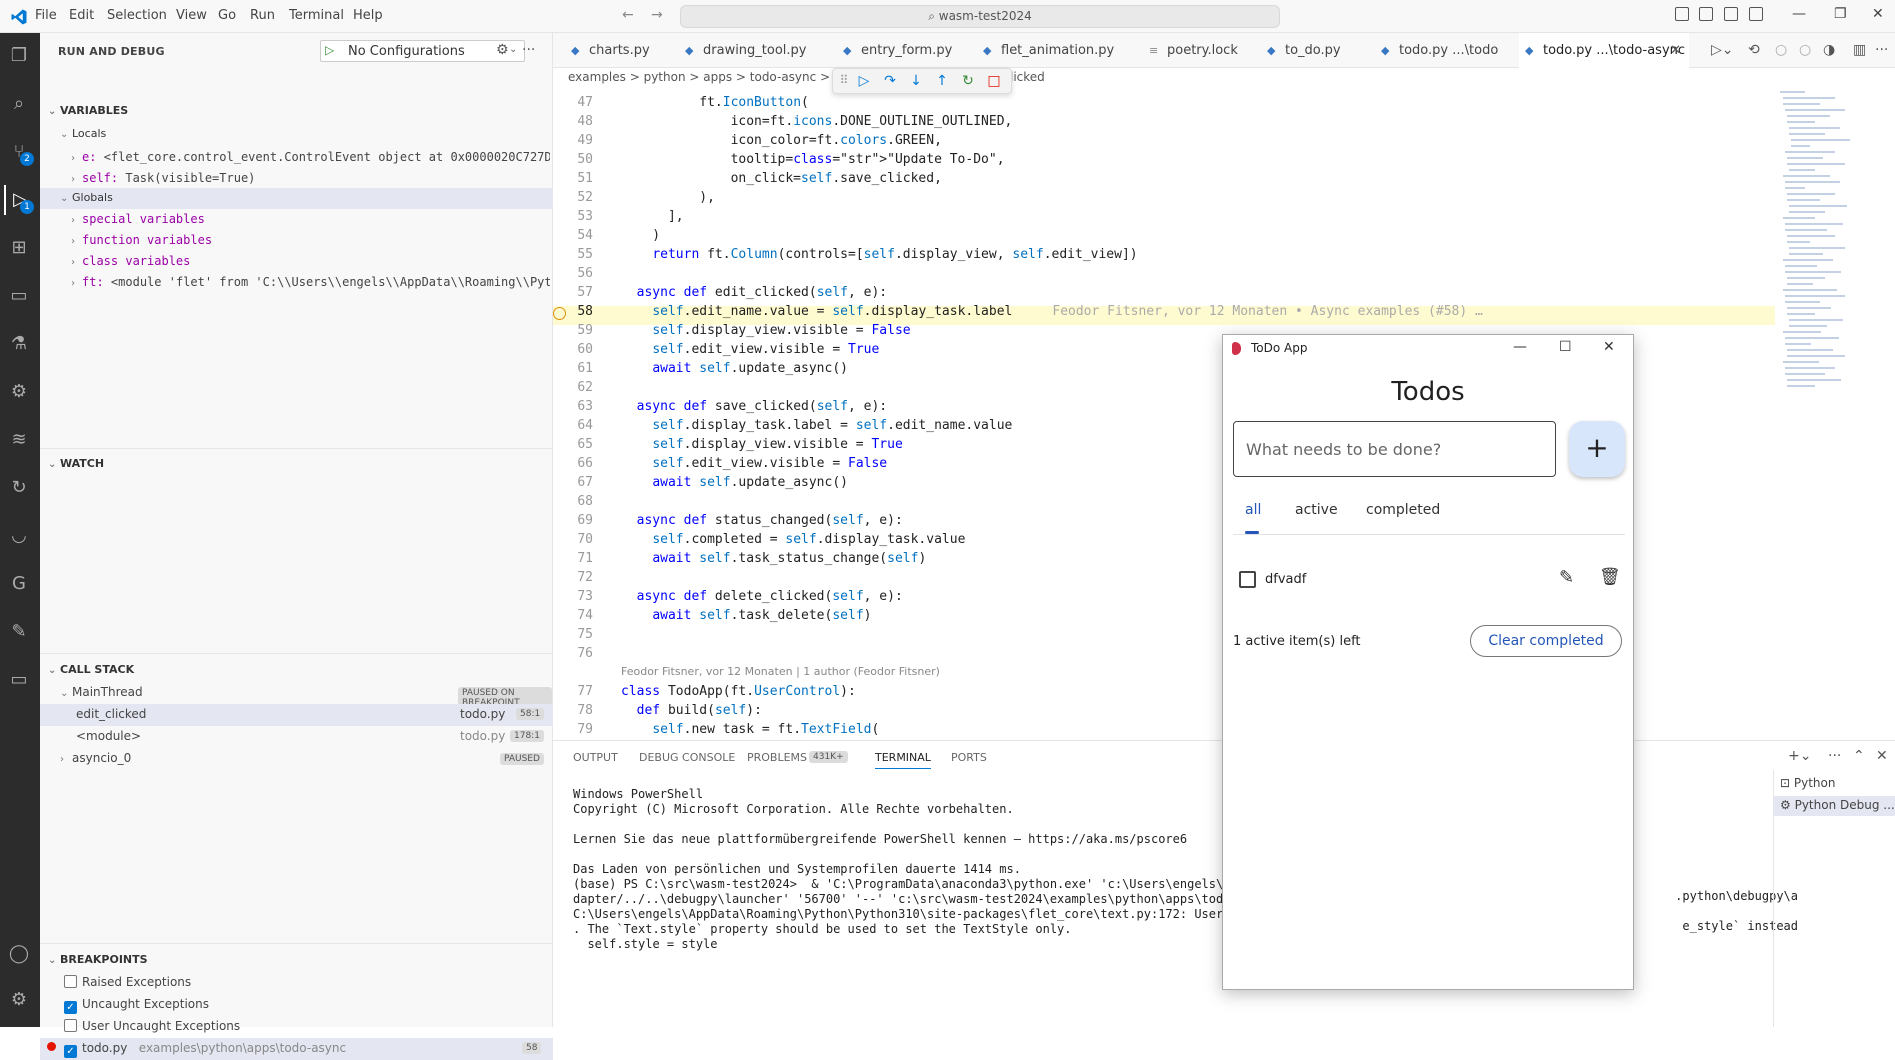  Describe the element at coordinates (1597, 449) in the screenshot. I see `add-task-button: +` at that location.